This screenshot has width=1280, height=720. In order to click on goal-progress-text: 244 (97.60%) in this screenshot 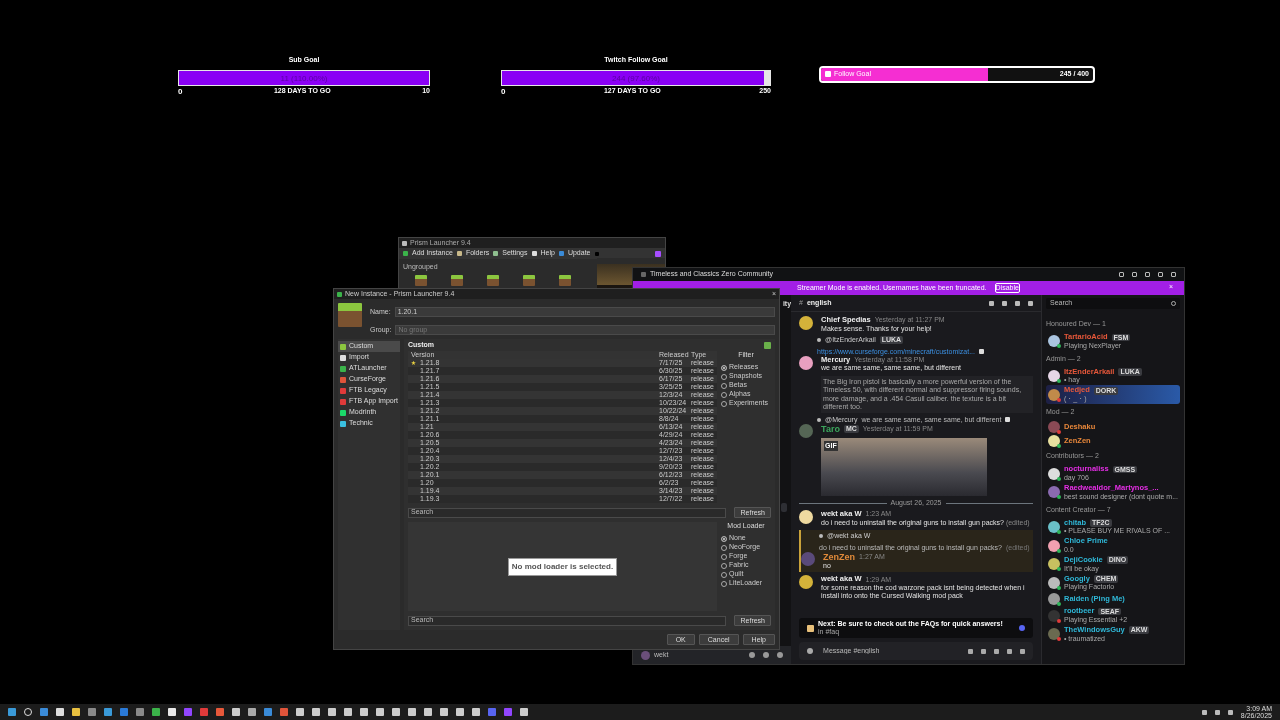, I will do `click(636, 78)`.